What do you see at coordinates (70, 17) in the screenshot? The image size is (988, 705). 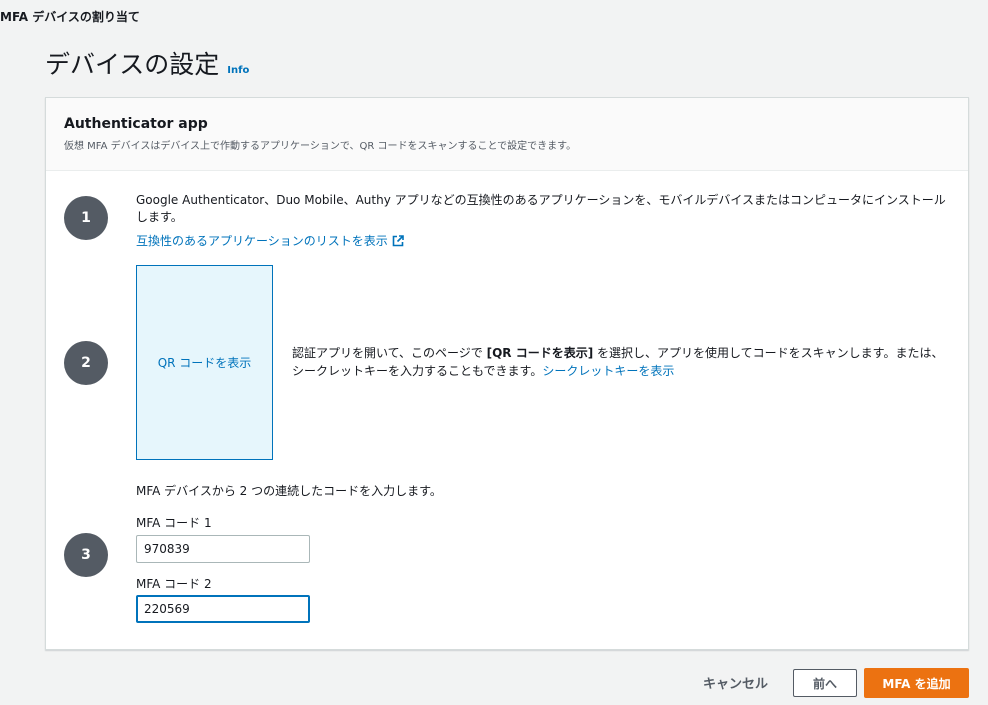 I see `breadcrumb: MFA デバイスの割り当て` at bounding box center [70, 17].